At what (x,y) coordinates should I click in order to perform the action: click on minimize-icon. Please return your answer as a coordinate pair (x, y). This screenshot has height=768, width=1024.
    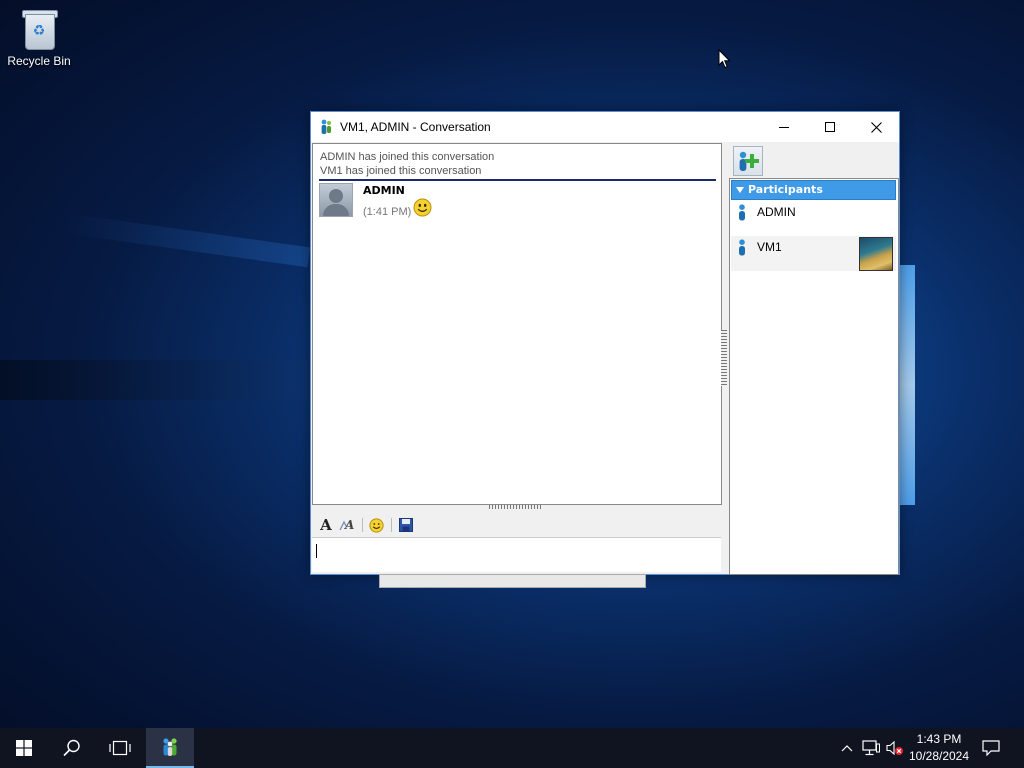
    Looking at the image, I should click on (784, 127).